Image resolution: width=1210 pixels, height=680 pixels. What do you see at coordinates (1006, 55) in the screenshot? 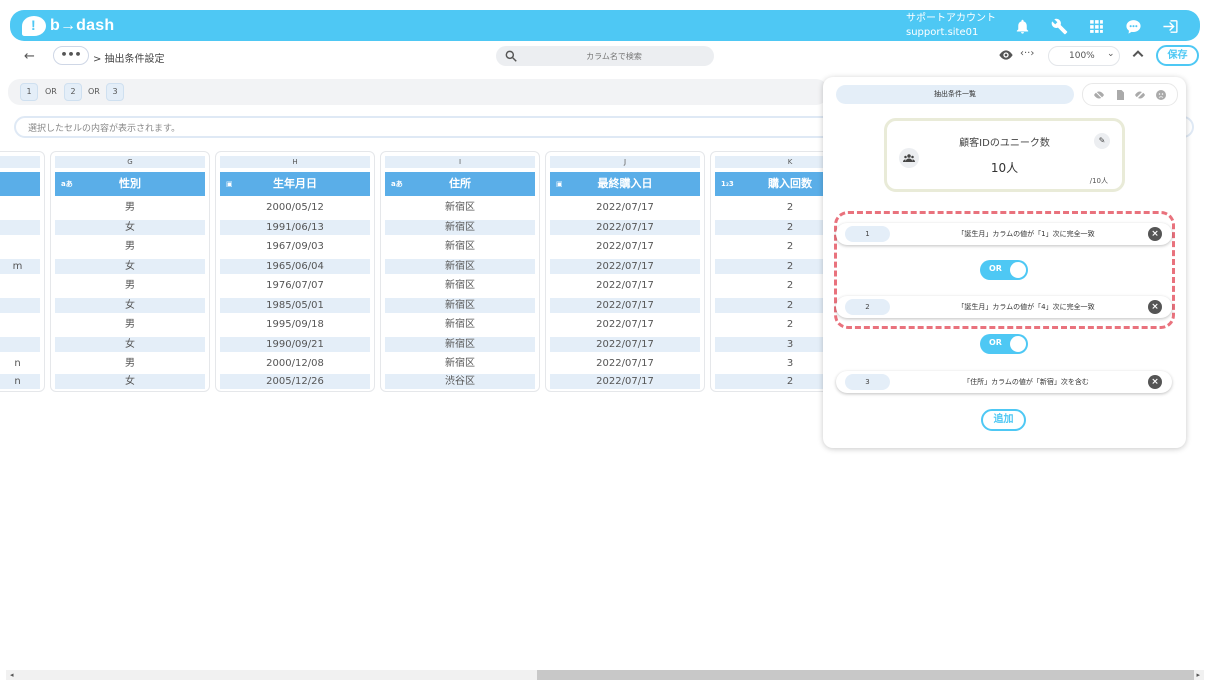
I see `eye-icon` at bounding box center [1006, 55].